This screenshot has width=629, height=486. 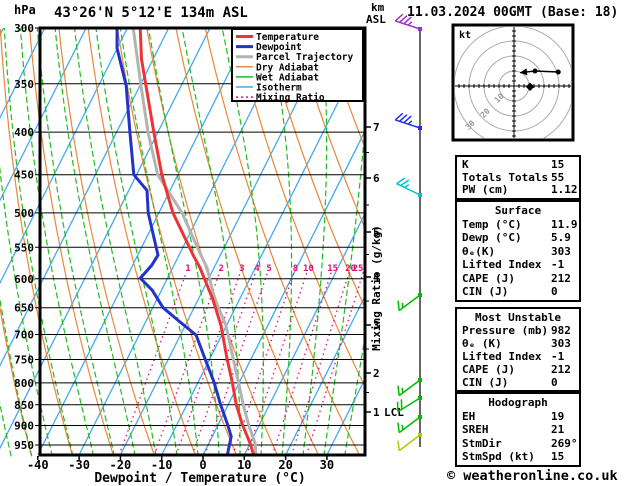 I want to click on svg-text: 8, so click(x=295, y=269).